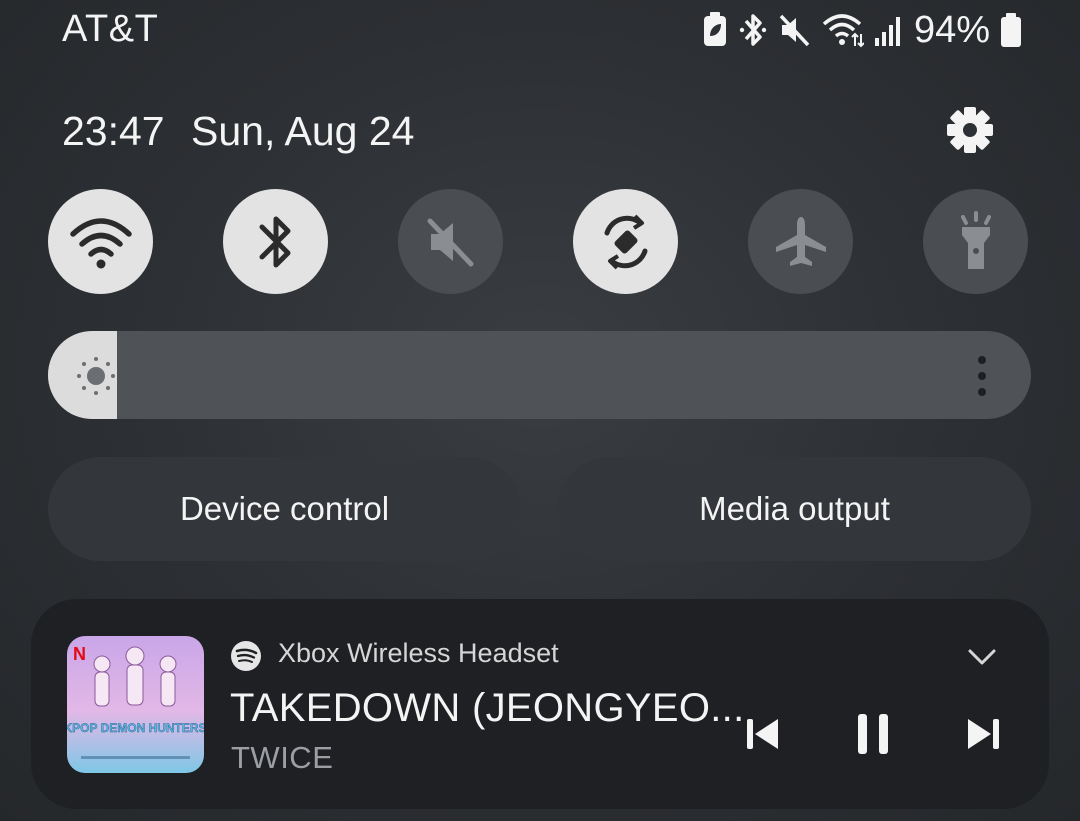 The width and height of the screenshot is (1080, 821). Describe the element at coordinates (113, 131) in the screenshot. I see `clock-time: 23:47` at that location.